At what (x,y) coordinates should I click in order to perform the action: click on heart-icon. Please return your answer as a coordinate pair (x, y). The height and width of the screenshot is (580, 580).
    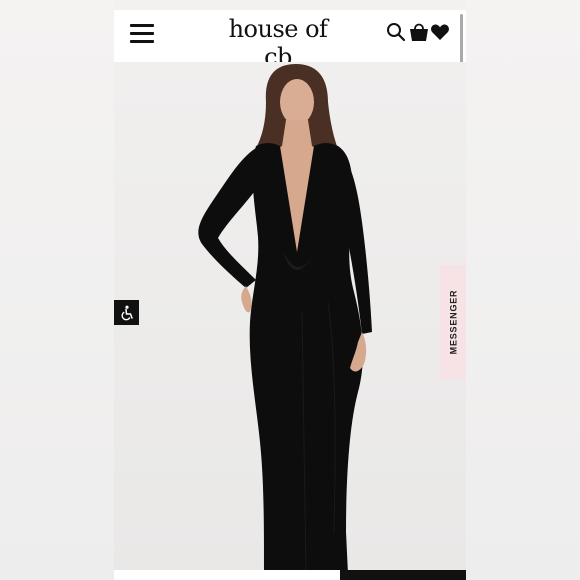
    Looking at the image, I should click on (440, 32).